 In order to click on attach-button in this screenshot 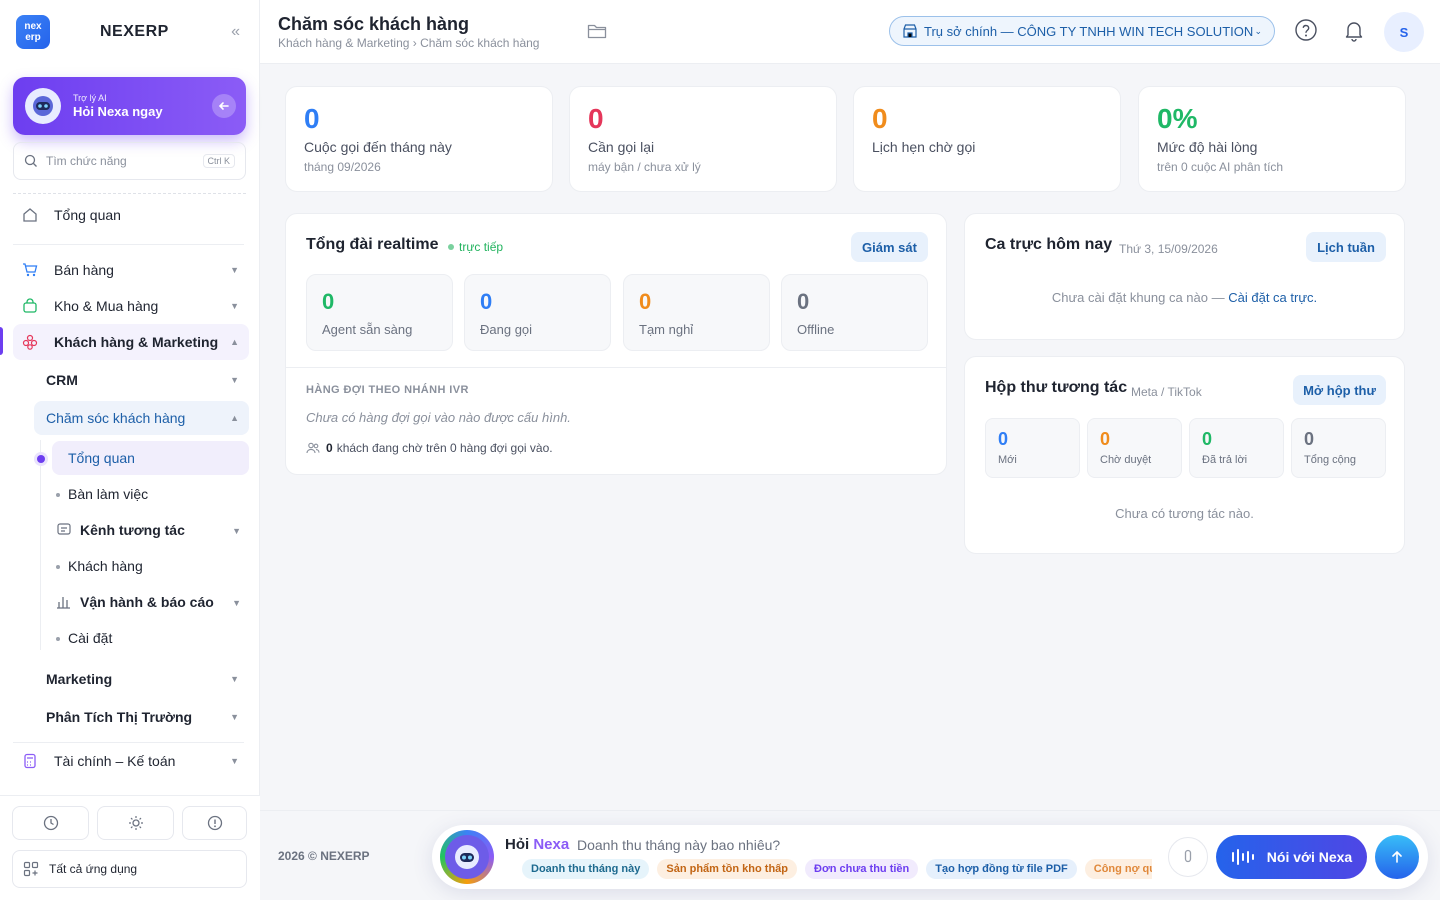, I will do `click(1188, 857)`.